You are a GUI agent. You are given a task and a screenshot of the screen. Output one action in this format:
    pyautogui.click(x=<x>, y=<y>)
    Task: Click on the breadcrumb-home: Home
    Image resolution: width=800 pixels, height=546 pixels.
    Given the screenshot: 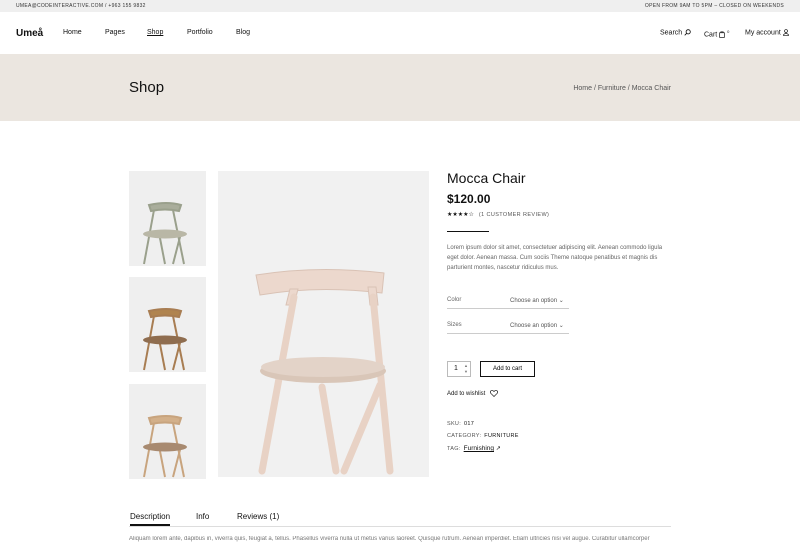 What is the action you would take?
    pyautogui.click(x=582, y=88)
    